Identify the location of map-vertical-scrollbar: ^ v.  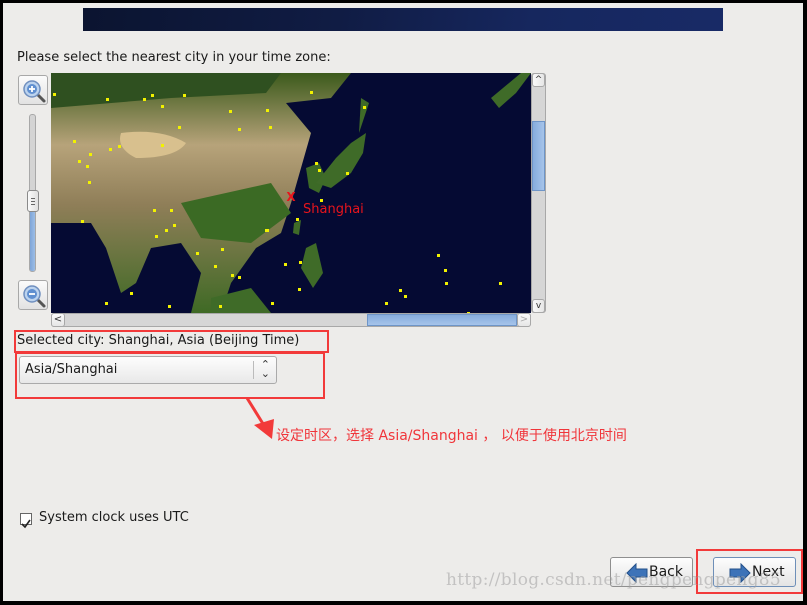
(538, 193).